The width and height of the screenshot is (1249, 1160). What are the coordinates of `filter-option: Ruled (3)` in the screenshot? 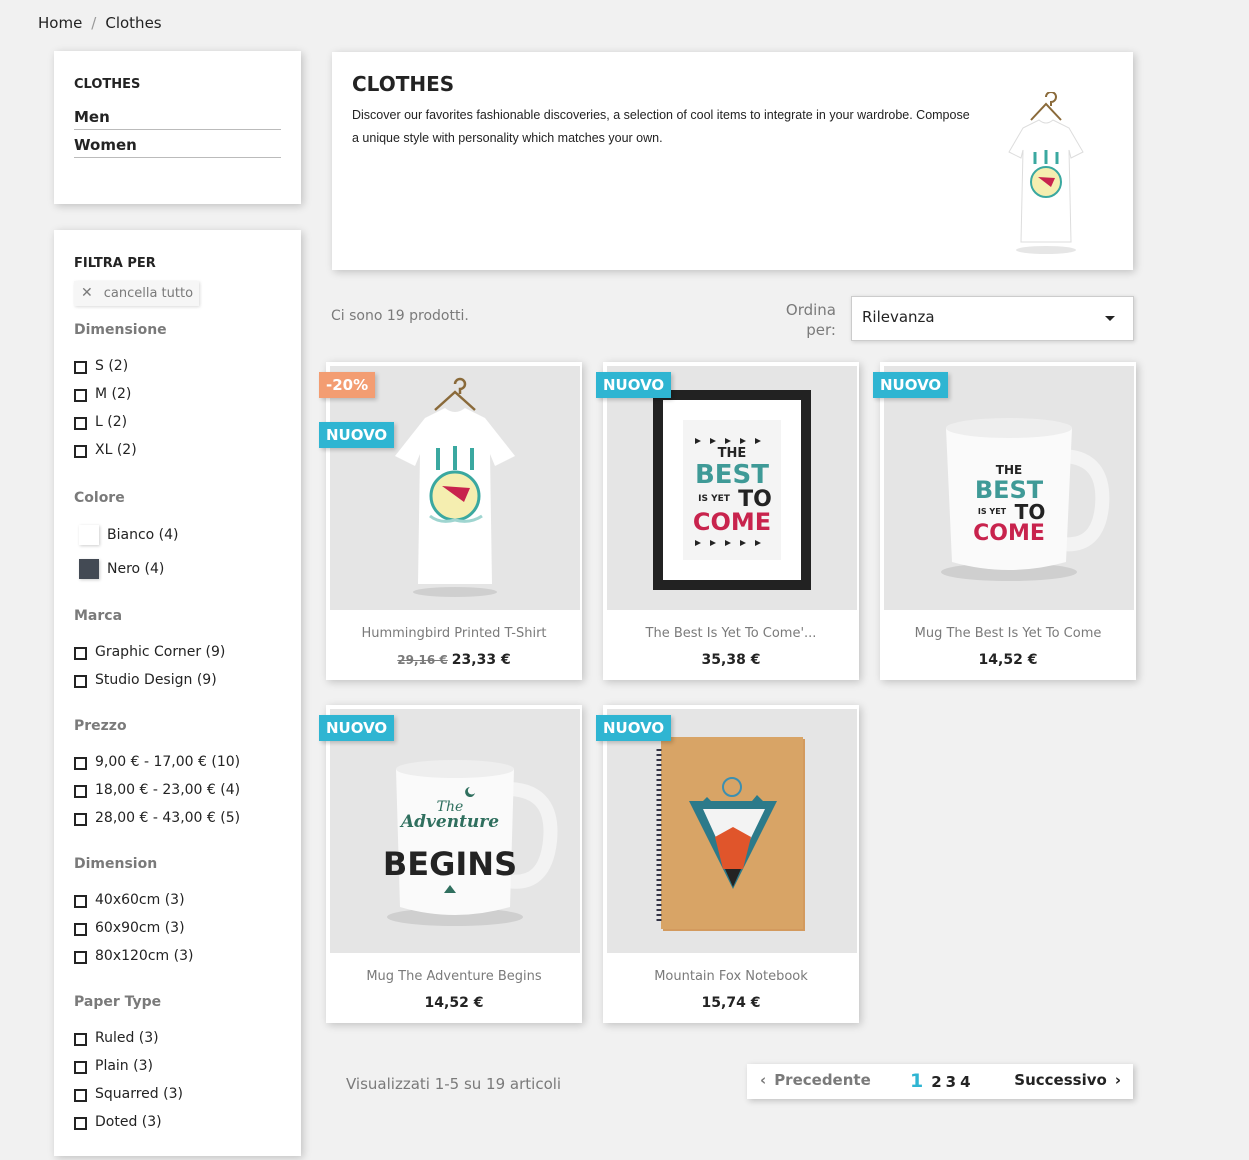 It's located at (177, 1038).